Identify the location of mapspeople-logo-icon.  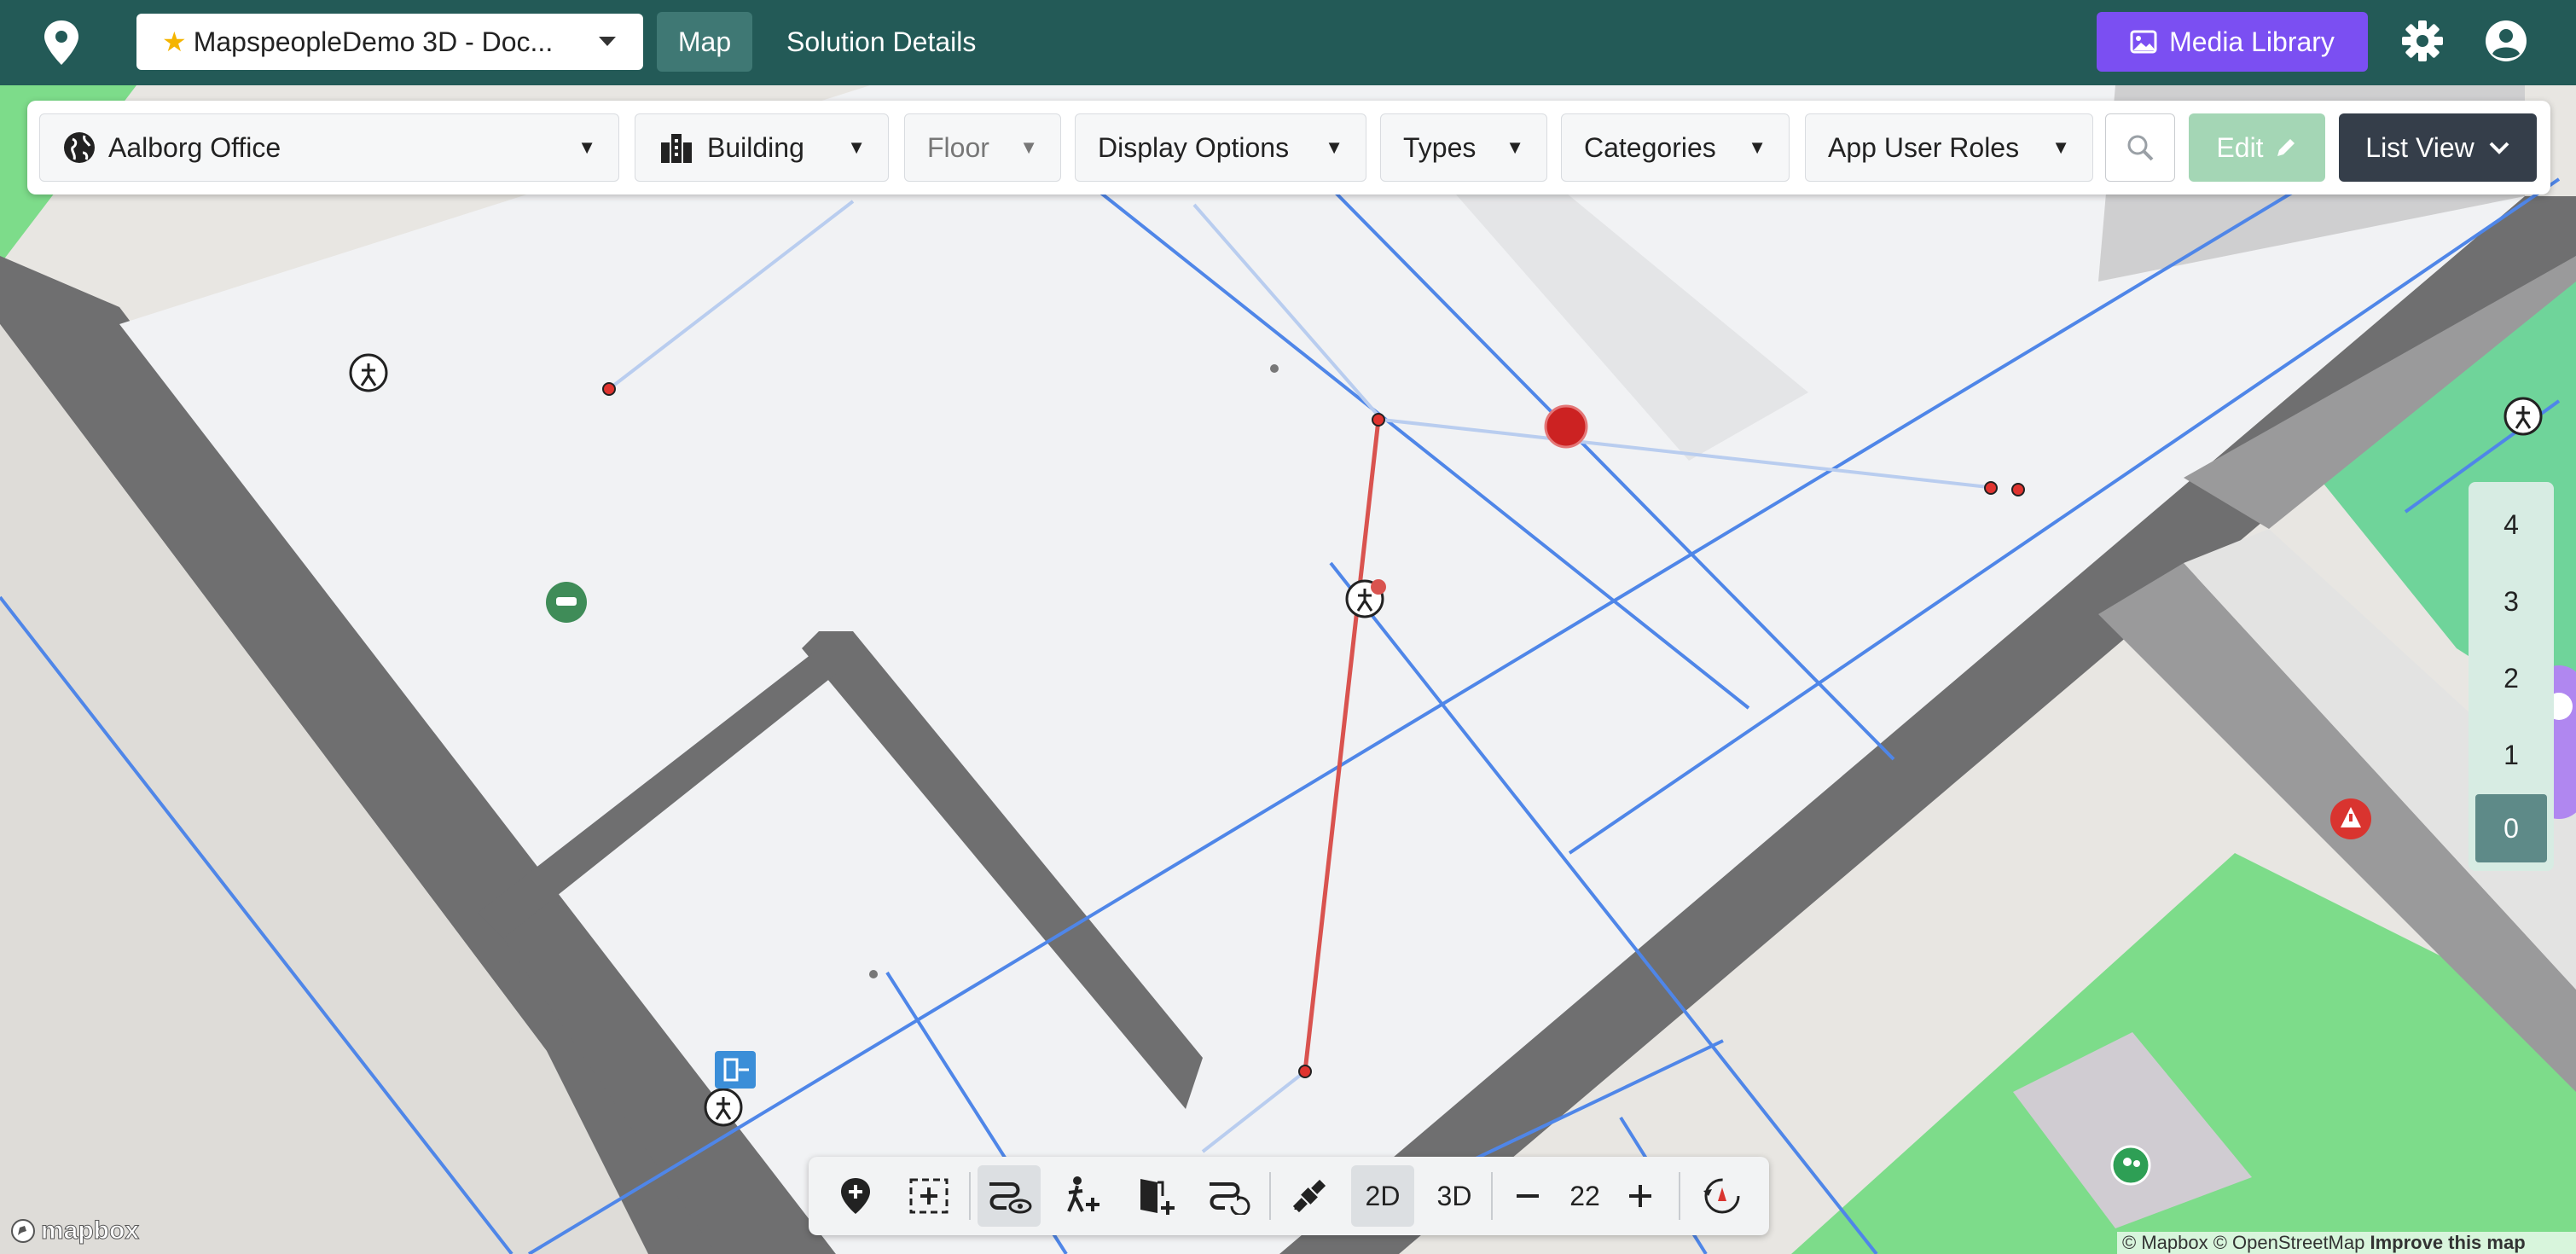
(61, 43).